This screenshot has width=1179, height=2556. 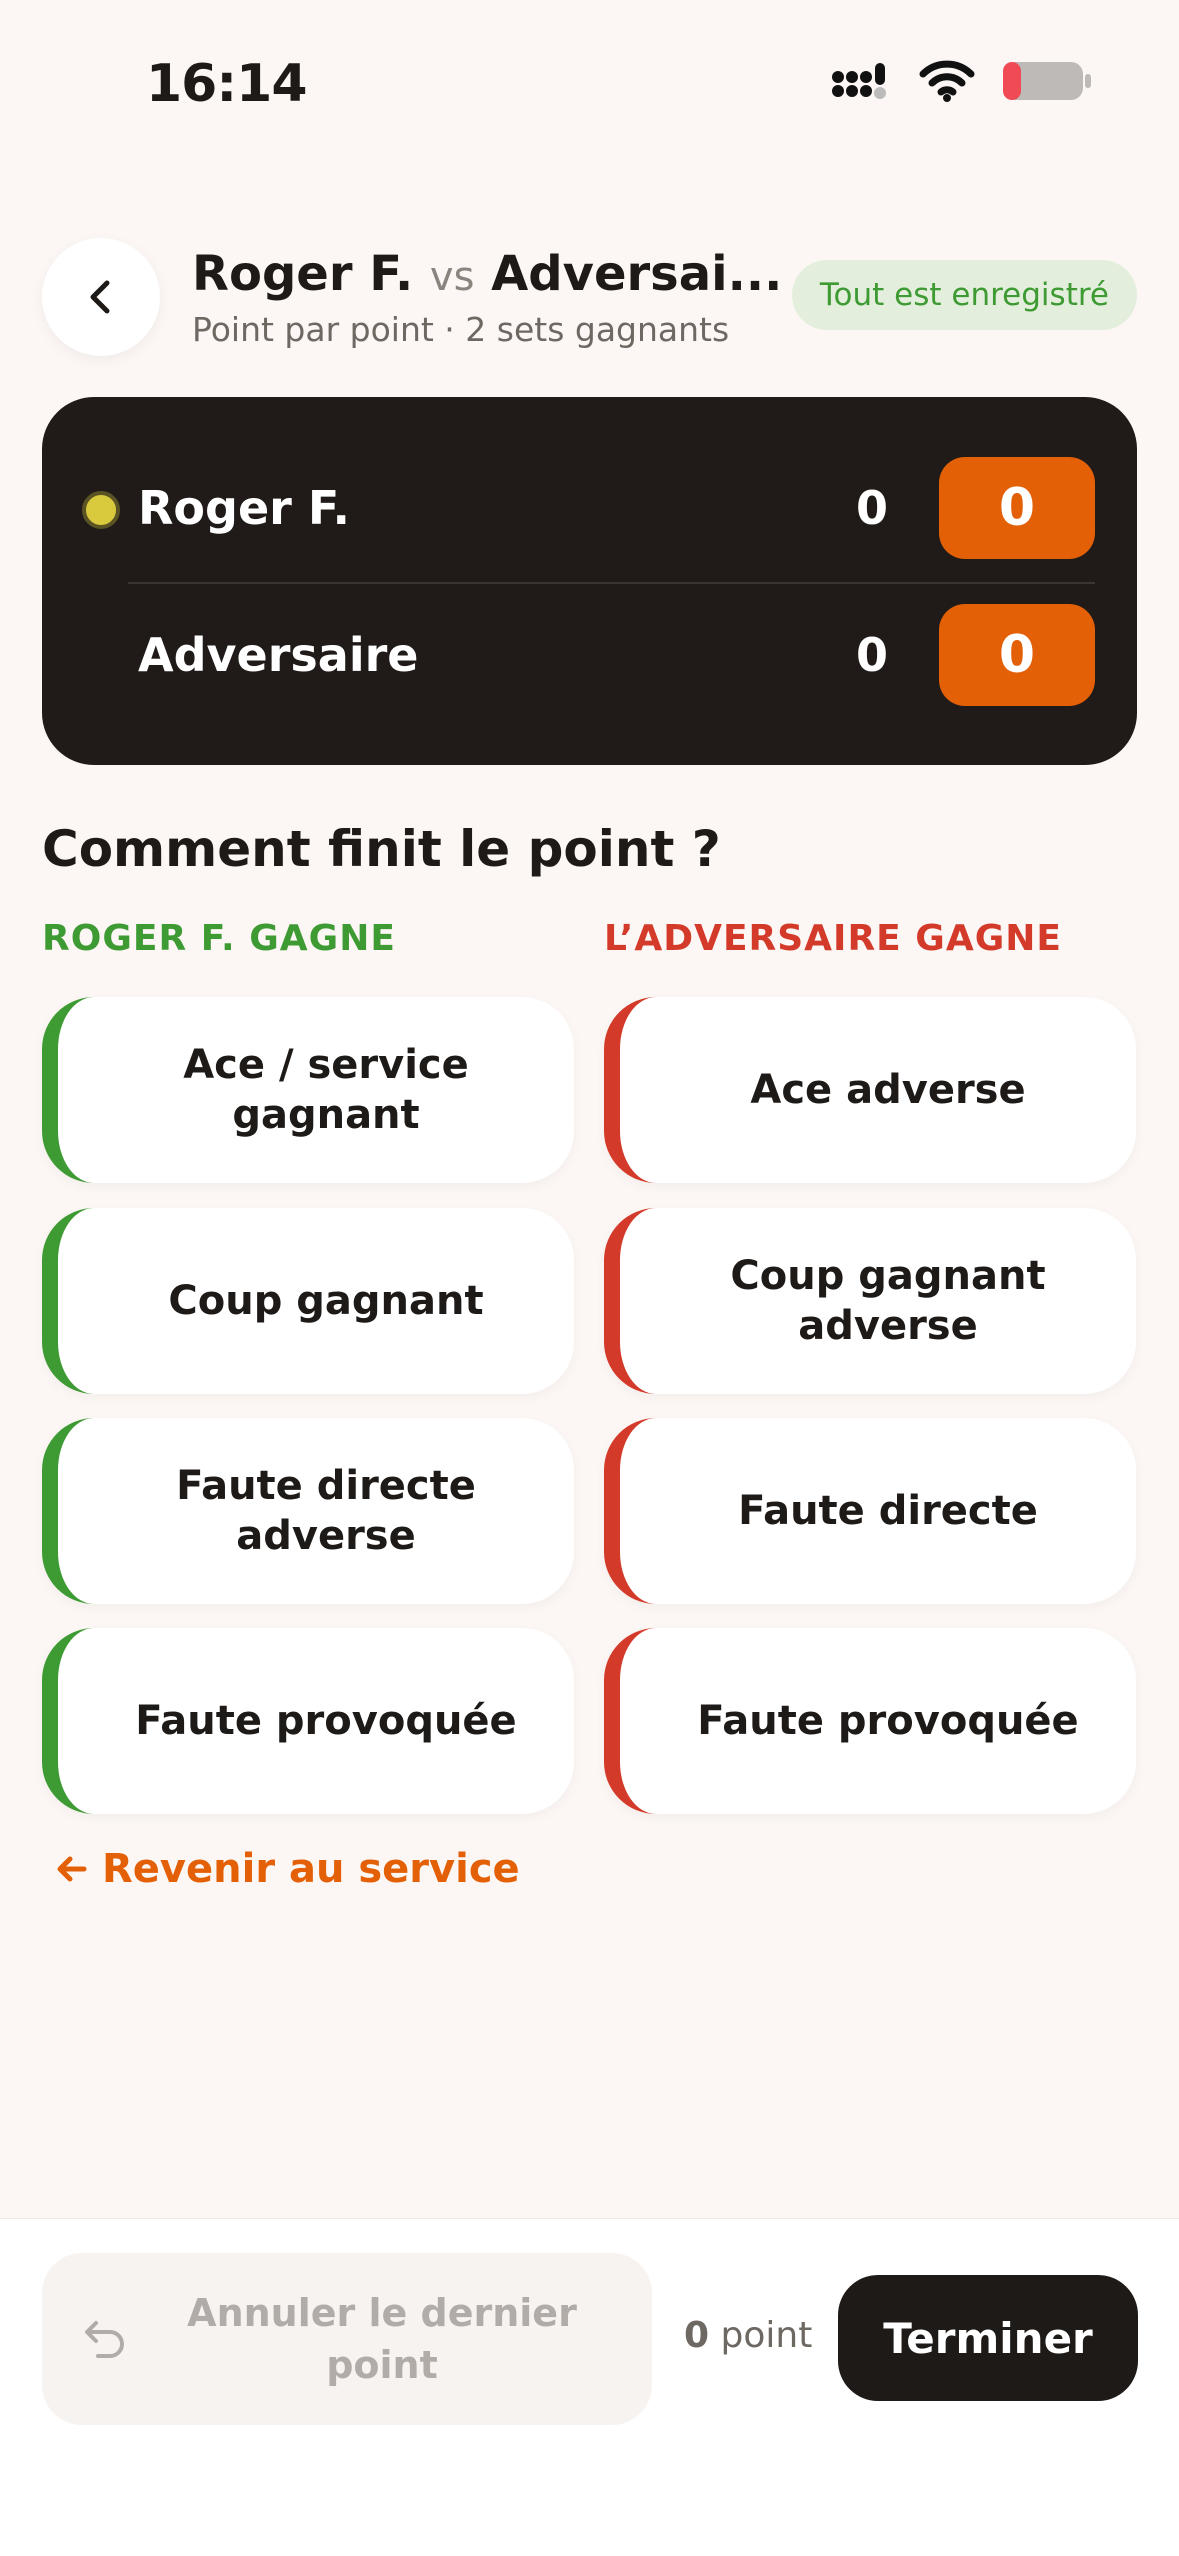 What do you see at coordinates (870, 1511) in the screenshot?
I see `unforced-error-button: Faute directe` at bounding box center [870, 1511].